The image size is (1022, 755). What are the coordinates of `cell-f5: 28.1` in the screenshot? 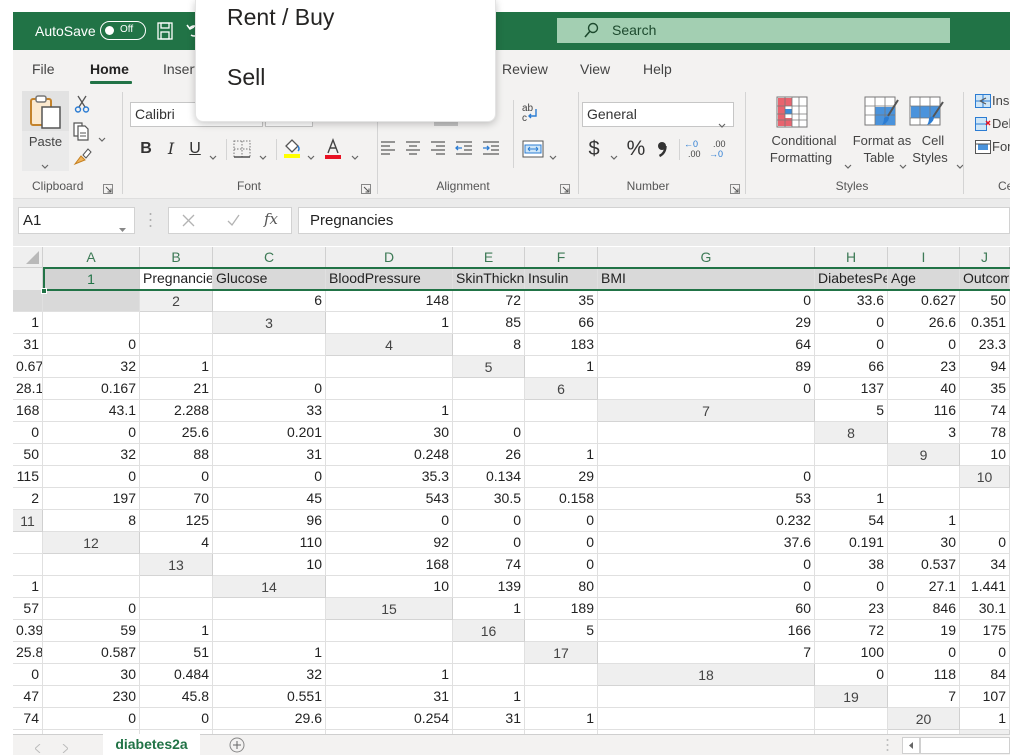 It's located at (28, 389).